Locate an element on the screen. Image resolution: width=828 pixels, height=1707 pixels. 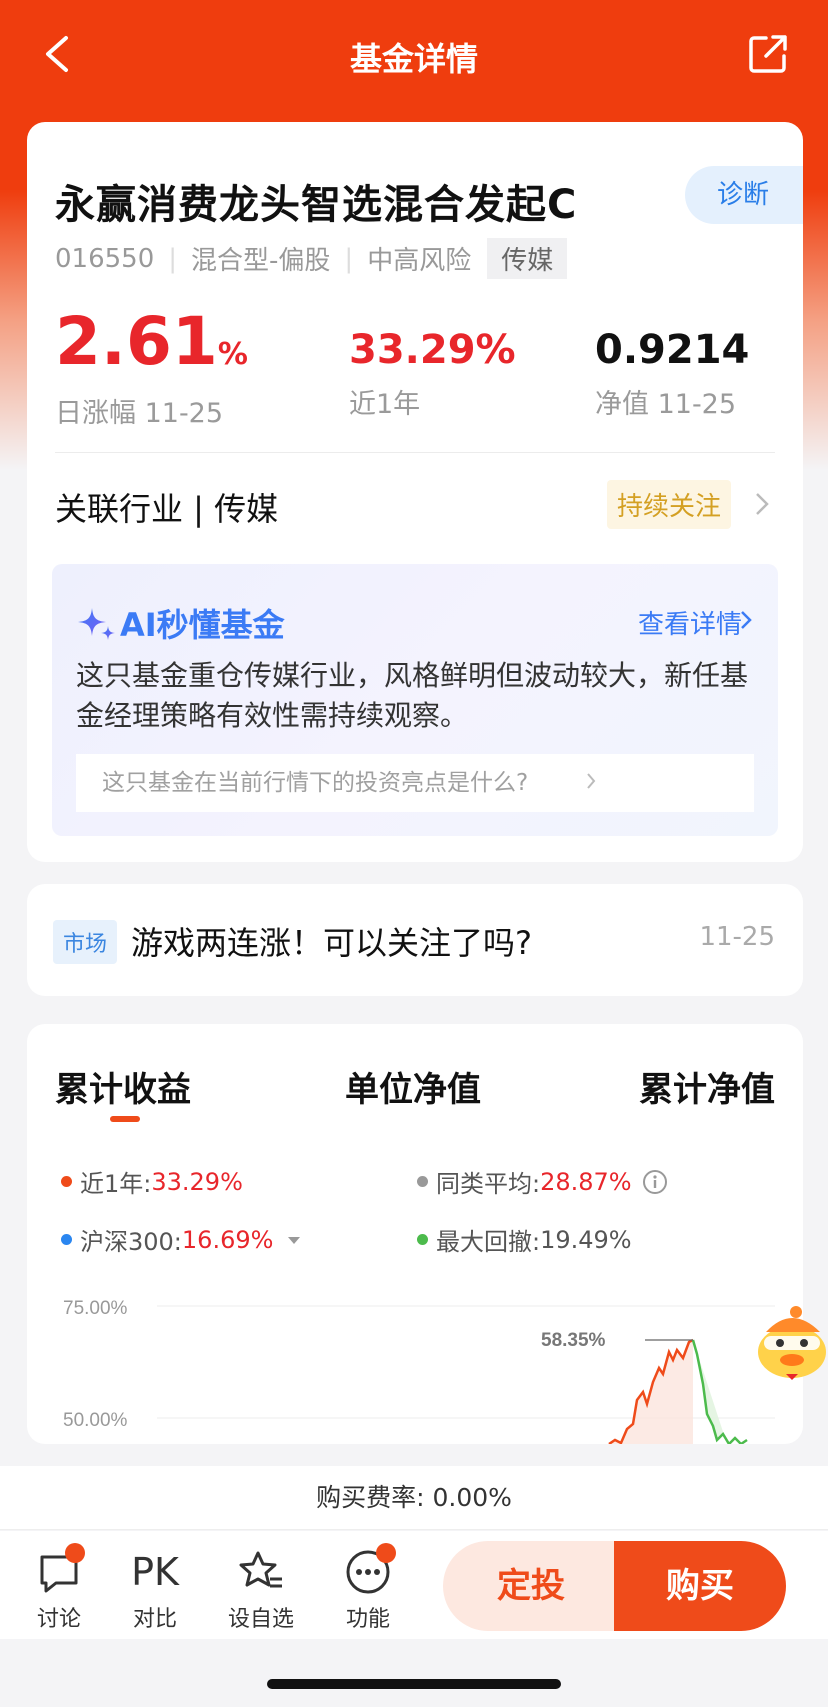
navigation-bar: 基金详情 is located at coordinates (414, 56).